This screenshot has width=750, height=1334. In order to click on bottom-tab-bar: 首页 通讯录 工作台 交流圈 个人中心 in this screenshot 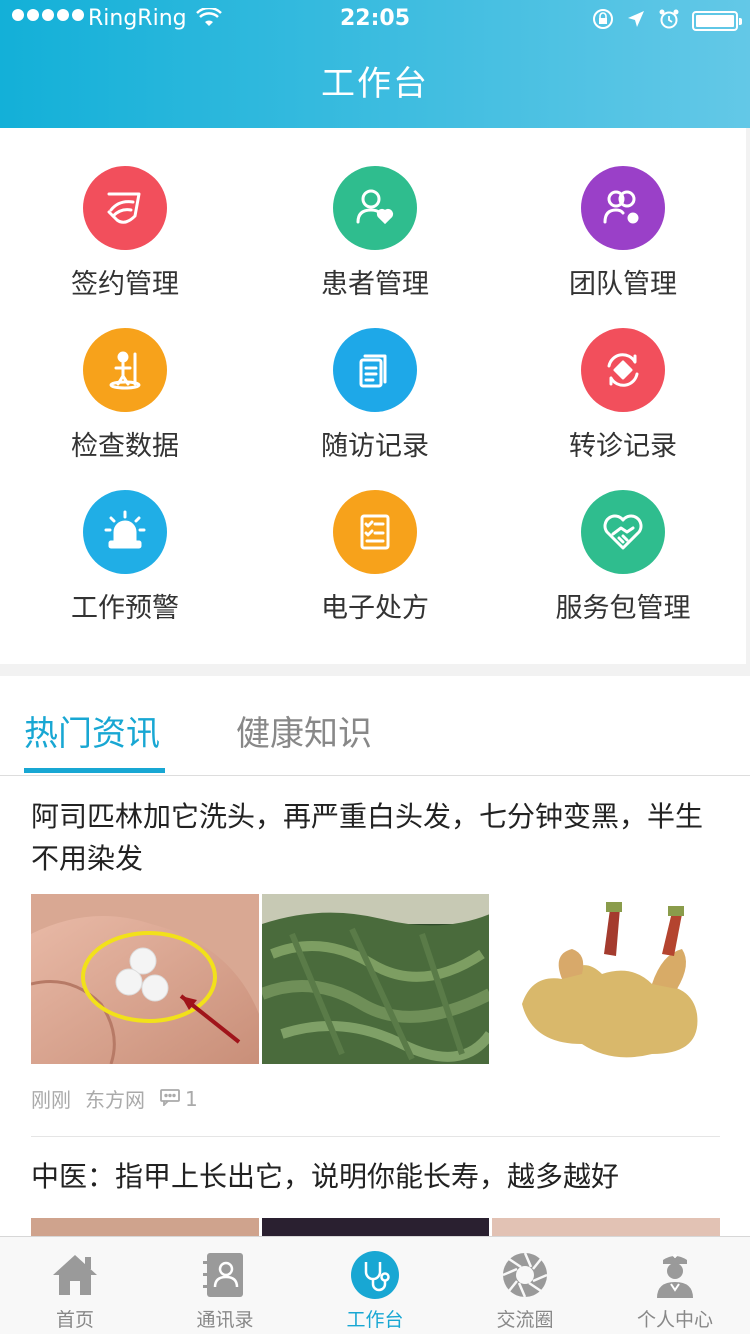, I will do `click(375, 1285)`.